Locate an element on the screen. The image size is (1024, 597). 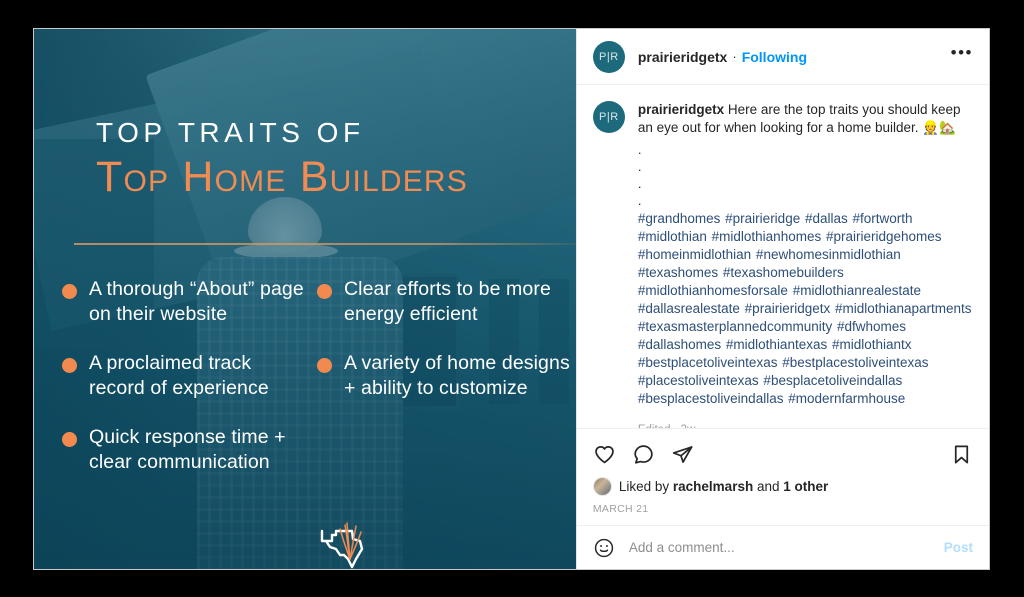
account-avatar: P|R is located at coordinates (608, 56).